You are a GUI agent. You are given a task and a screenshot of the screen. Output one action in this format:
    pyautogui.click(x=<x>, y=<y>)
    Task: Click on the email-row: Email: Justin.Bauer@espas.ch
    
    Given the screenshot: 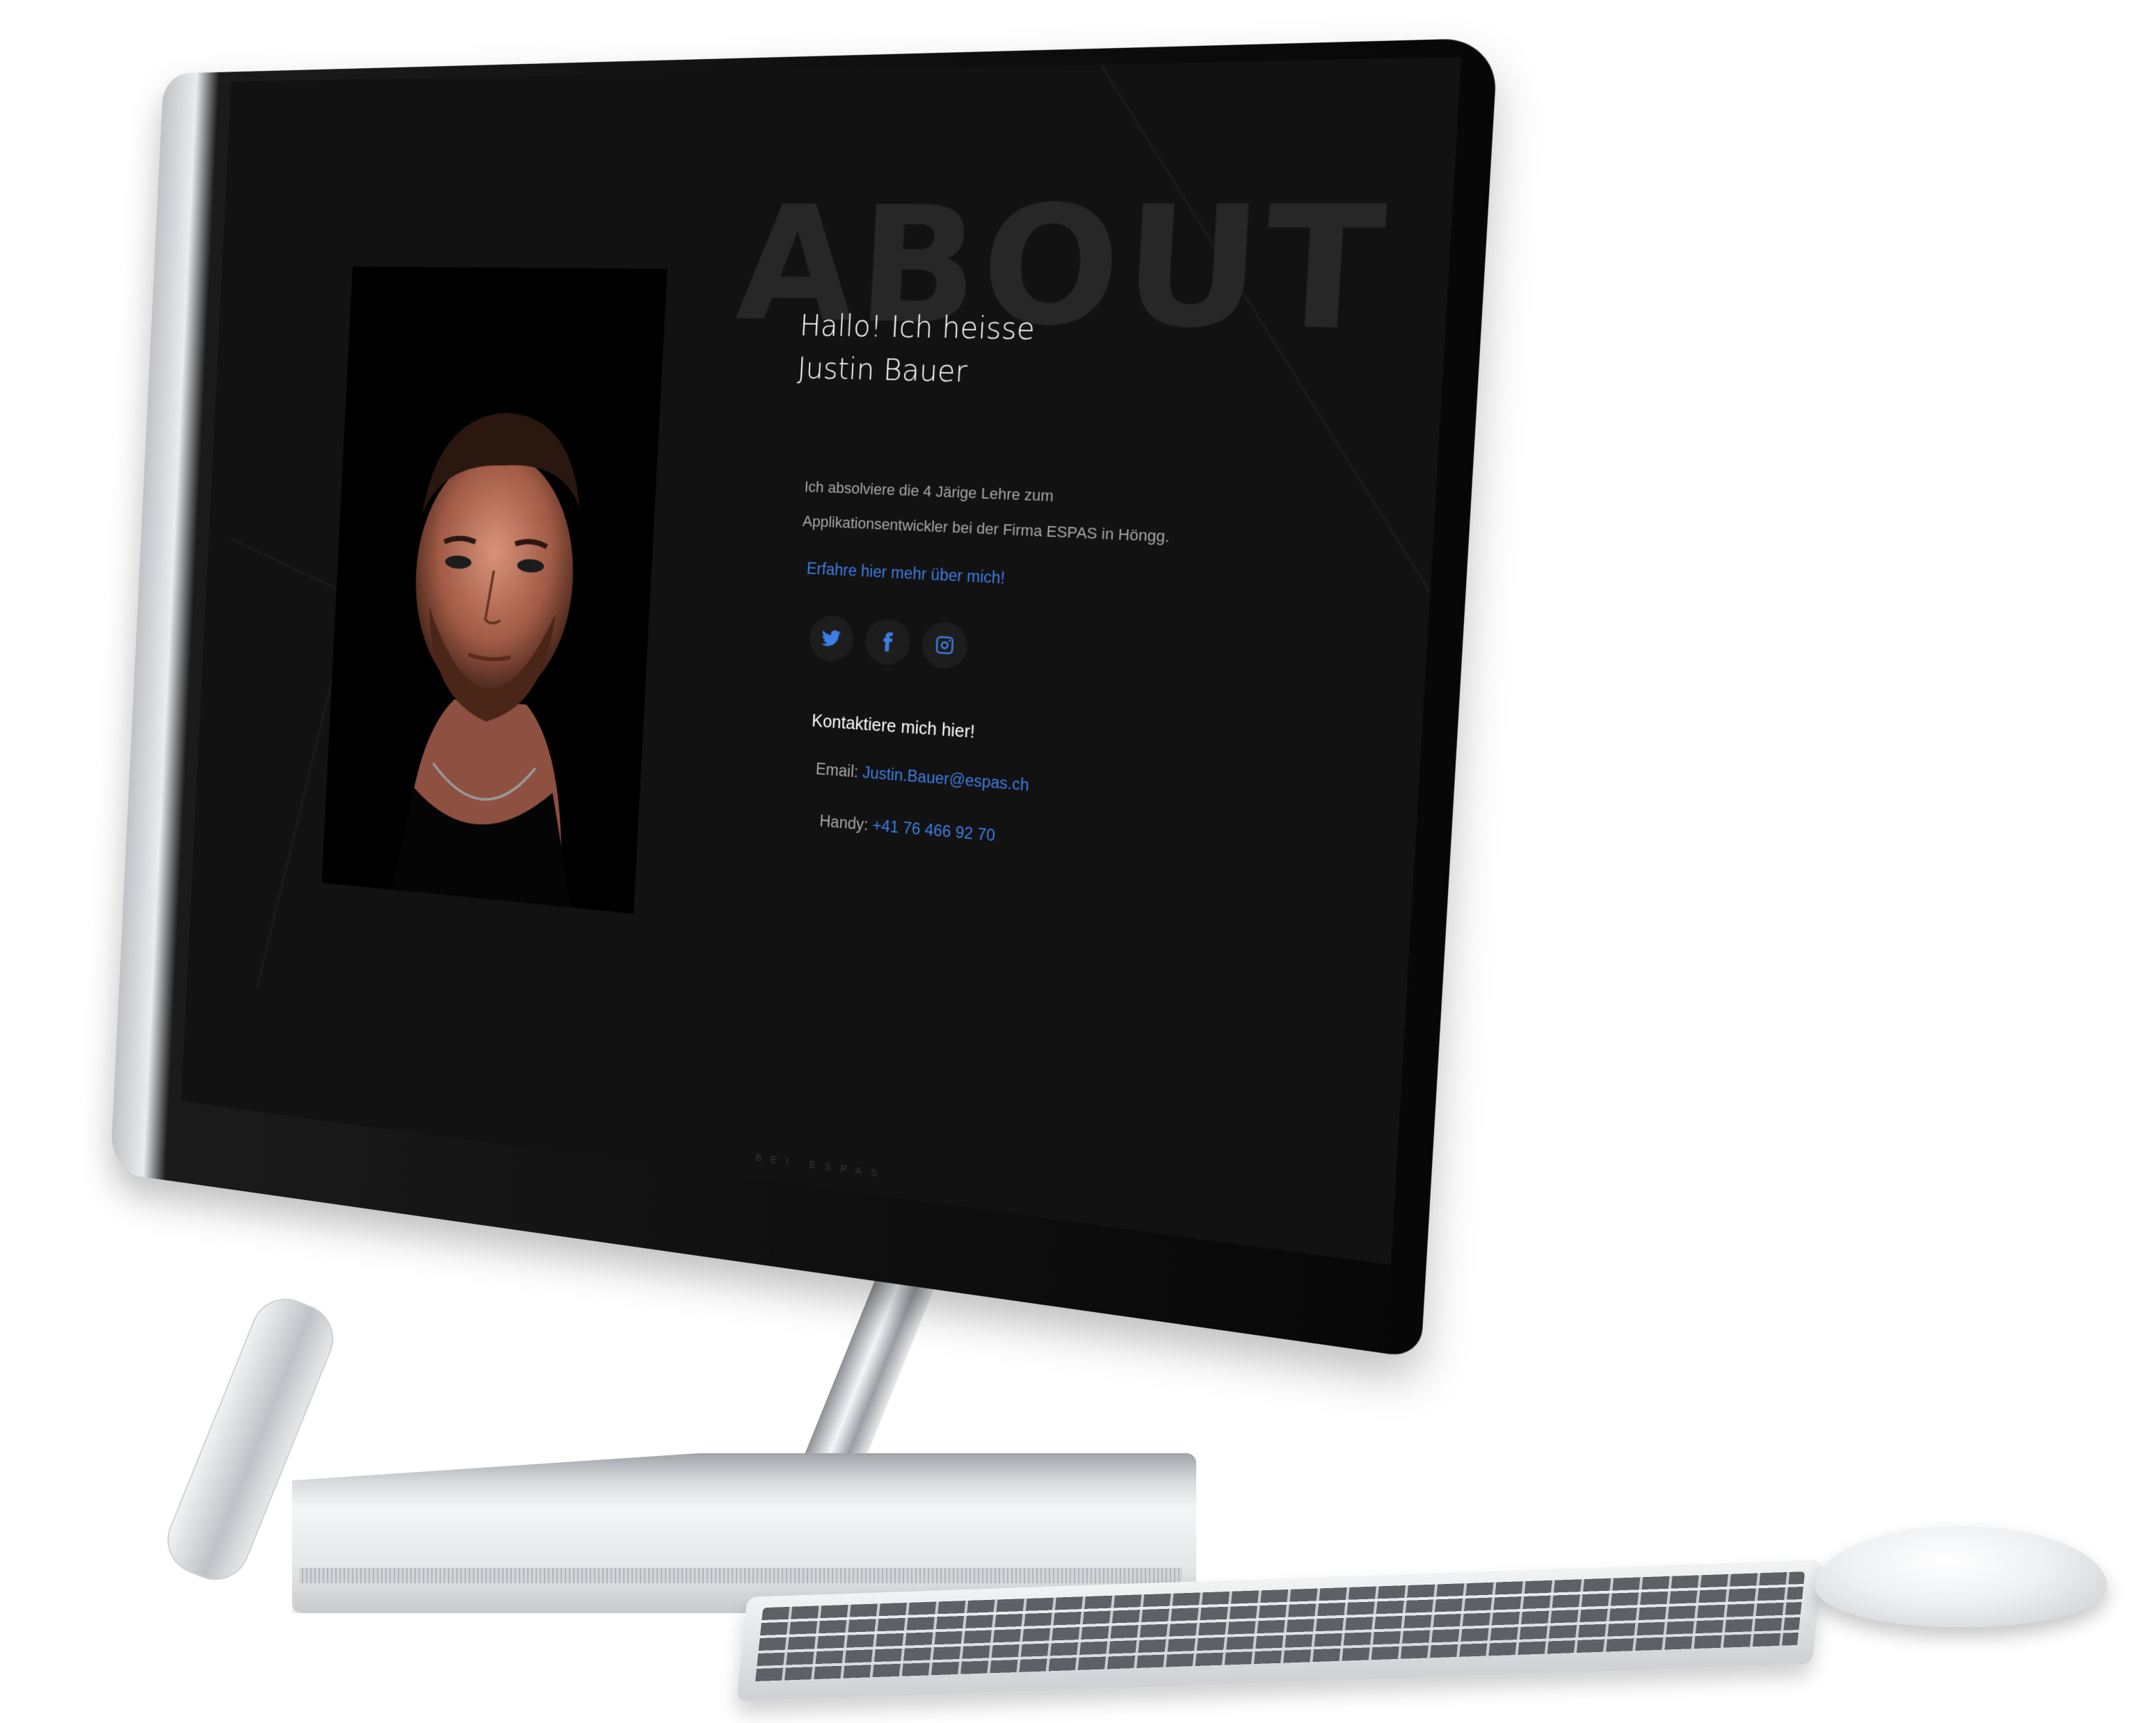 What is the action you would take?
    pyautogui.click(x=922, y=777)
    